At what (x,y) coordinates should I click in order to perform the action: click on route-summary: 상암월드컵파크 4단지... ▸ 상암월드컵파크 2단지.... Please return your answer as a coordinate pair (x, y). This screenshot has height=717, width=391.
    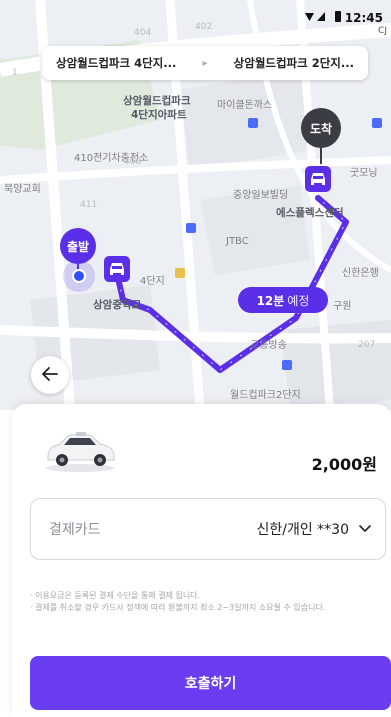
    Looking at the image, I should click on (205, 63).